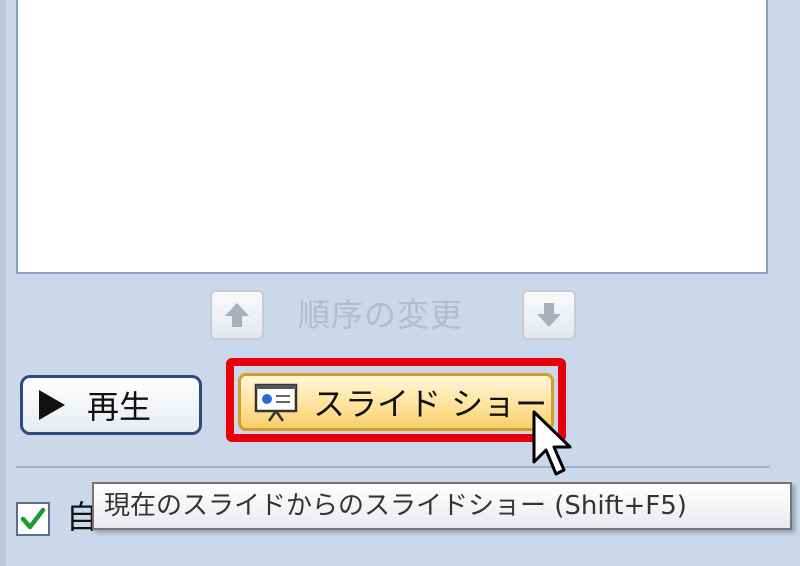  I want to click on mouse-cursor-icon, so click(552, 443).